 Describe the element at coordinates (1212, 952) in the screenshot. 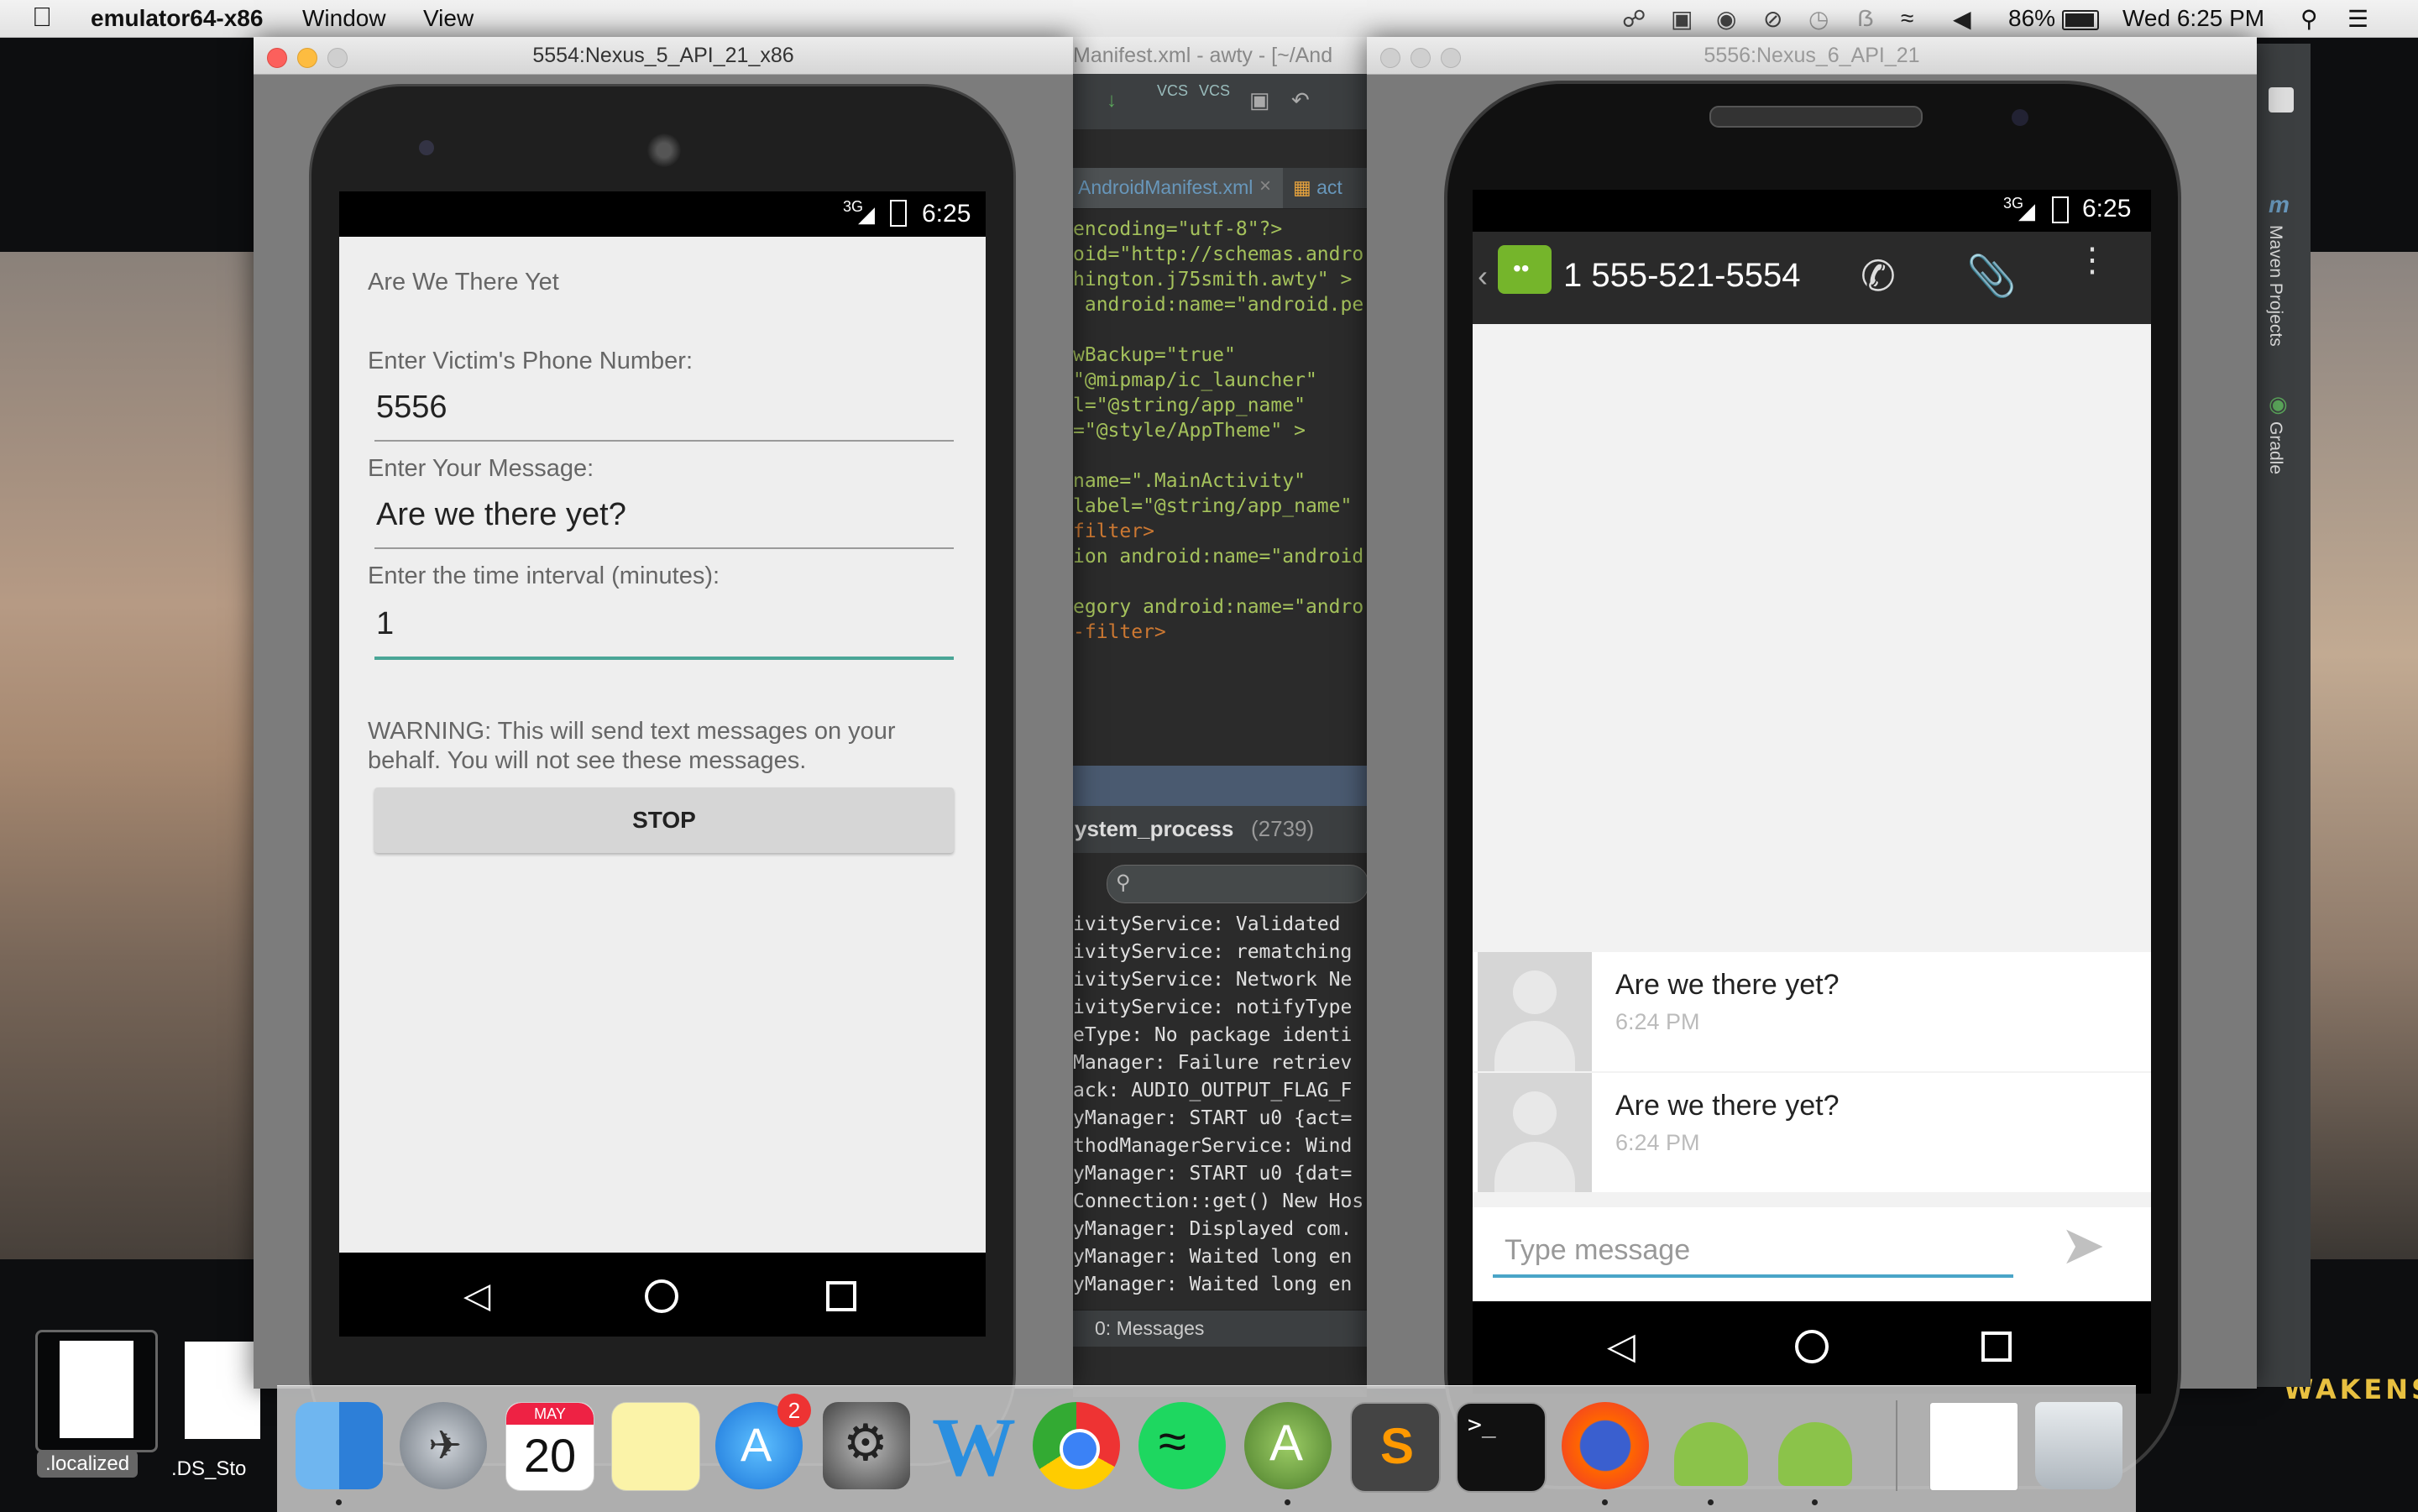

I see `log-line: ivityService: rematching` at that location.